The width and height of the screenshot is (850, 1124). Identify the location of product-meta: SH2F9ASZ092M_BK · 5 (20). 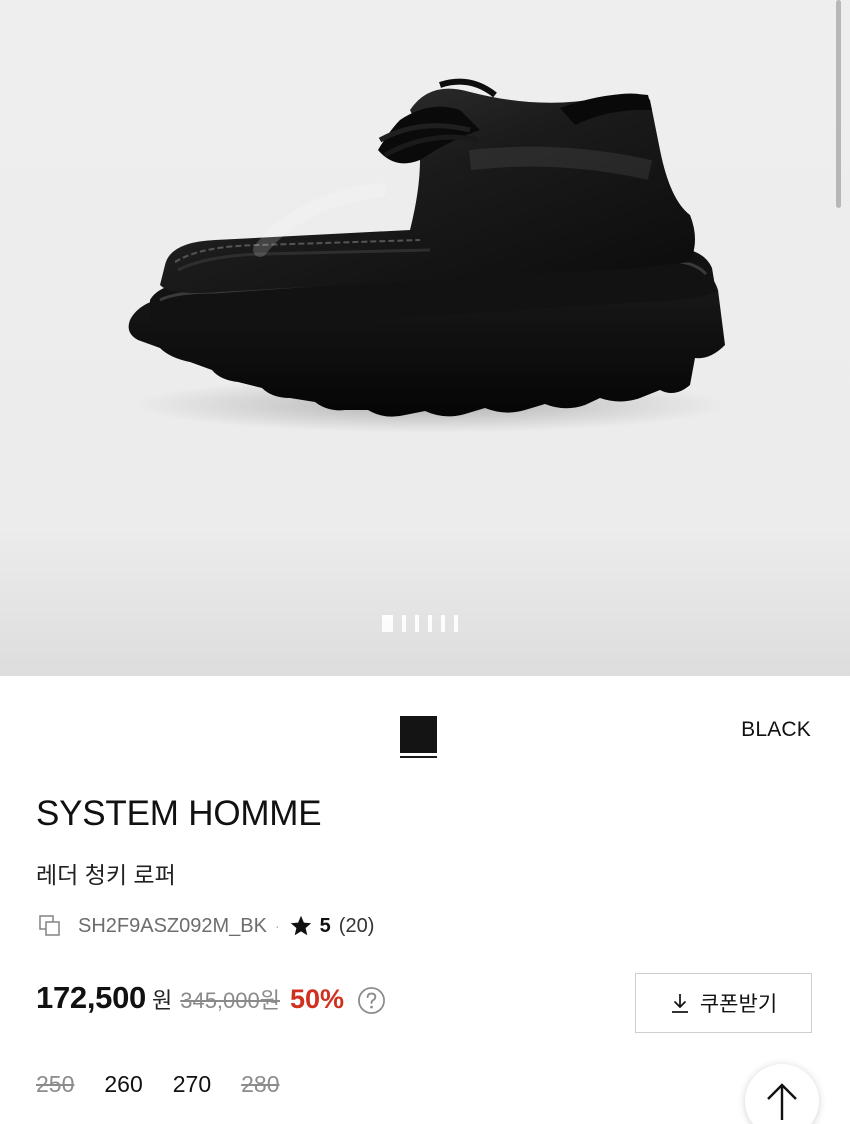
(206, 926).